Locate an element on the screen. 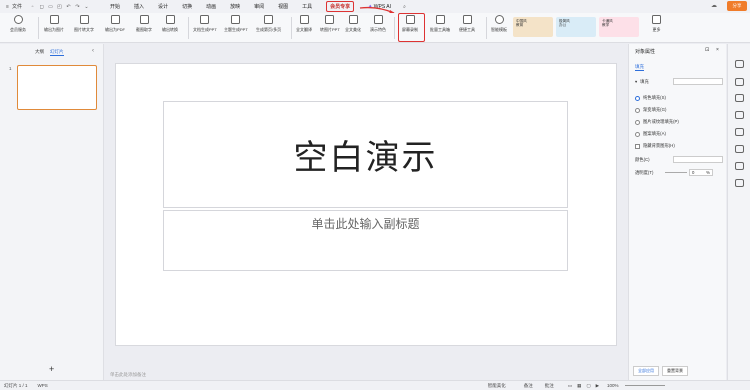 The width and height of the screenshot is (750, 390). tab-transition: 切换 is located at coordinates (187, 6).